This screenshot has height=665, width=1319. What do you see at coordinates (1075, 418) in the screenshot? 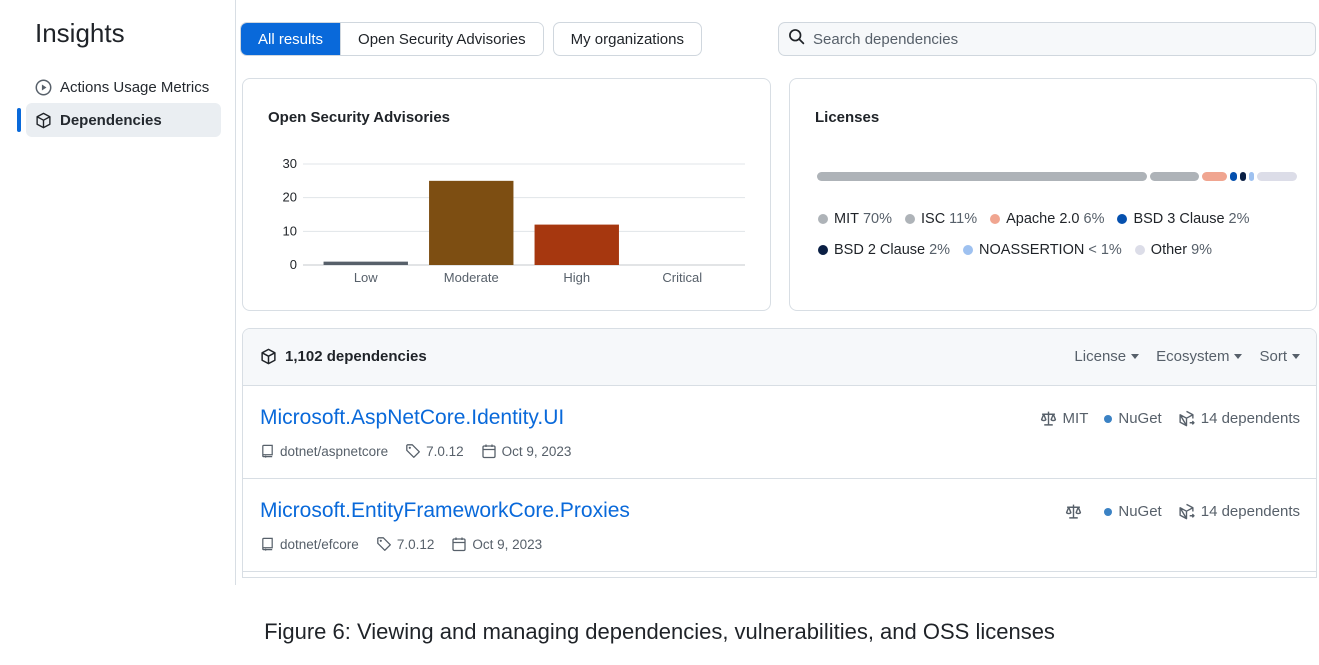
I see `license-label: MIT` at bounding box center [1075, 418].